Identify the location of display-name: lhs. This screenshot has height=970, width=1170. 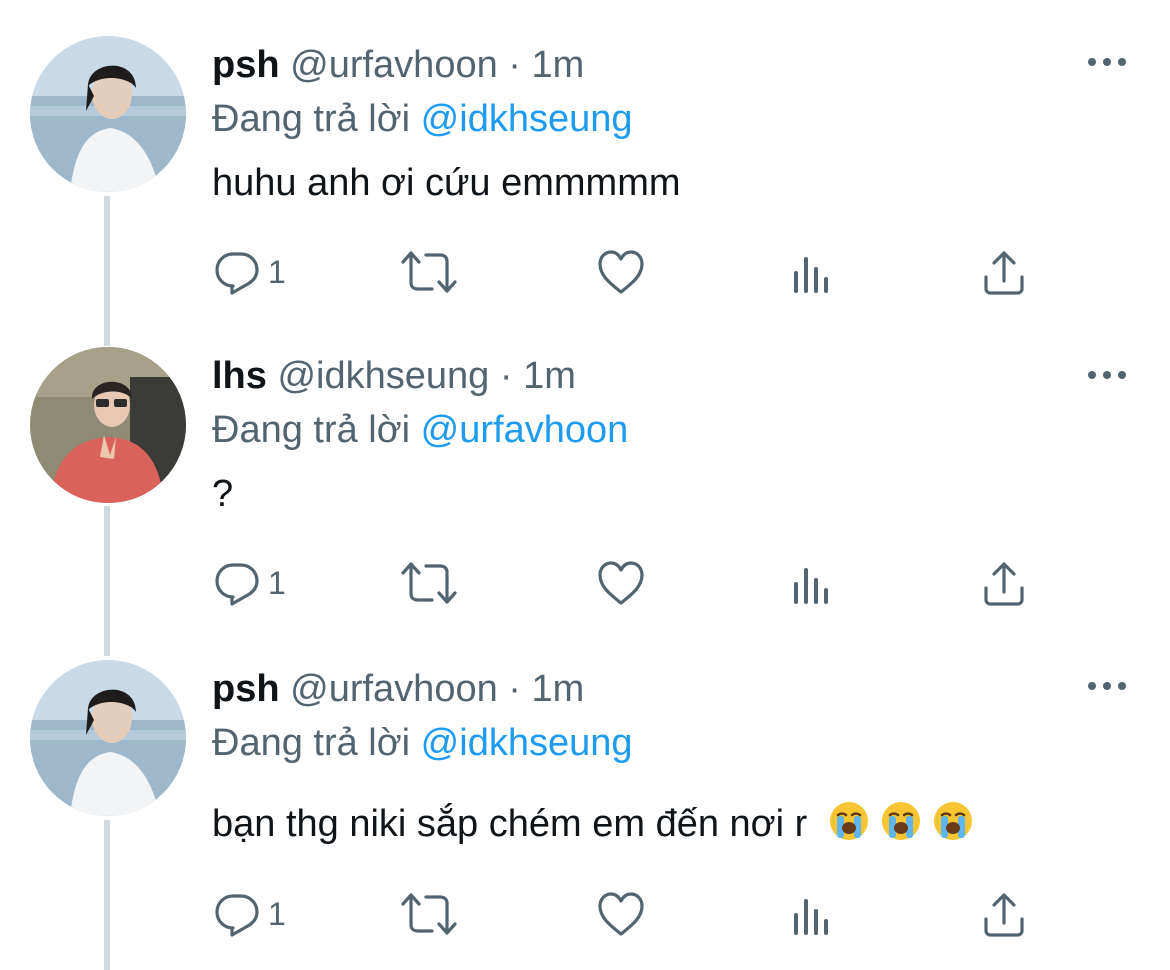
(239, 376).